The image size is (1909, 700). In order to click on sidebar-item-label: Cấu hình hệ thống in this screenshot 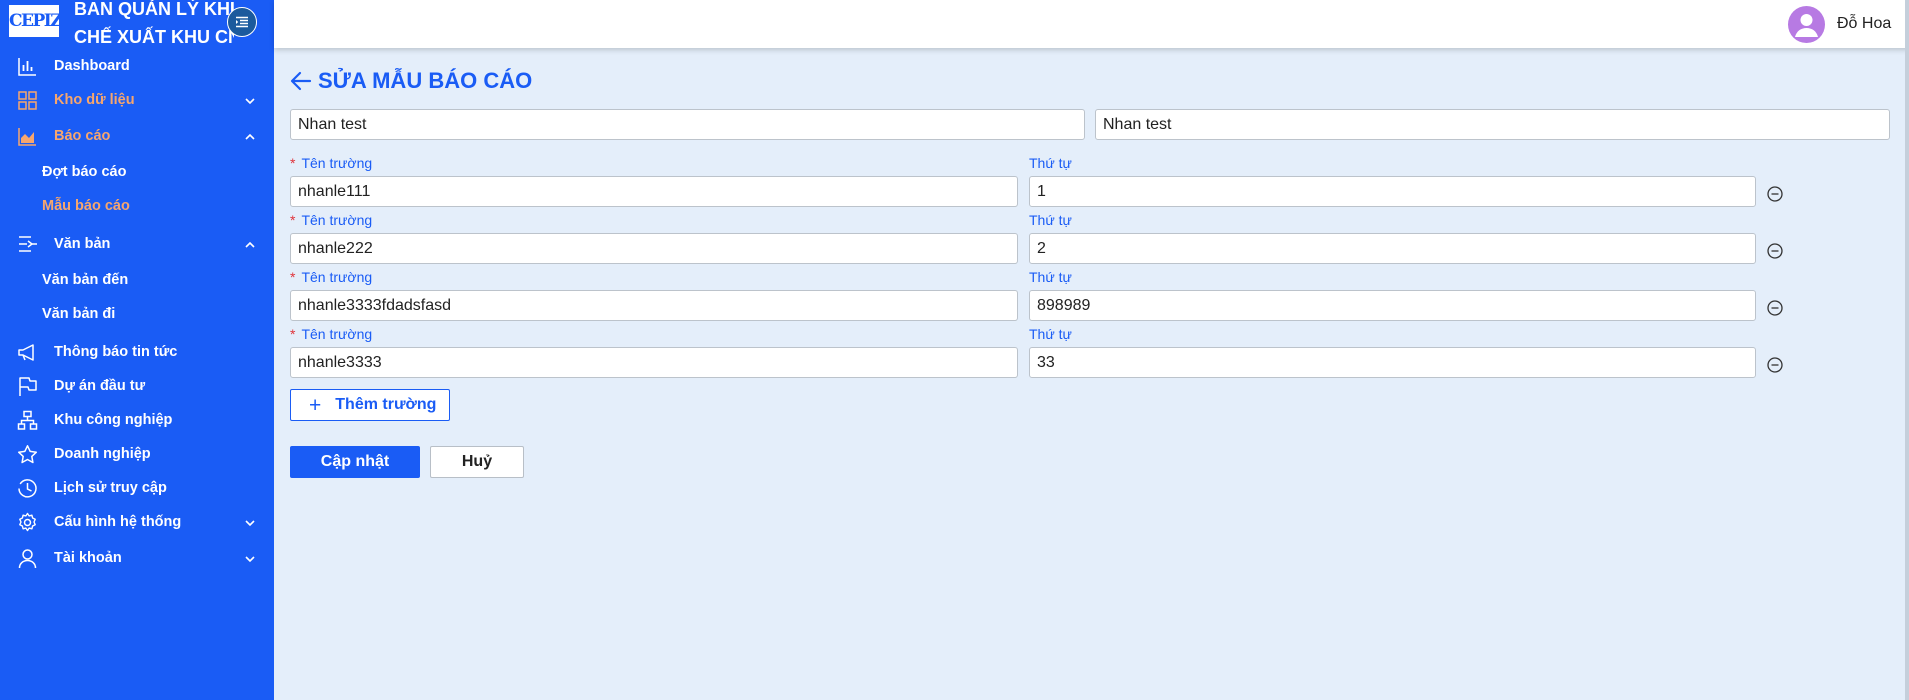, I will do `click(118, 522)`.